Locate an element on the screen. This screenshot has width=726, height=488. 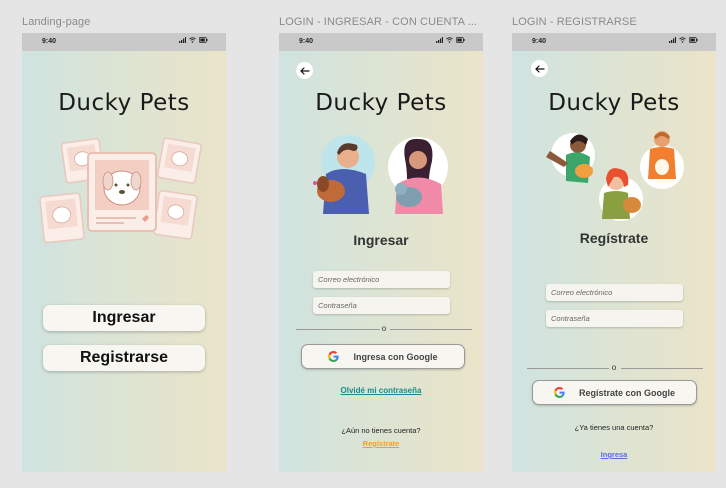
register-link: Regístrate is located at coordinates (381, 443).